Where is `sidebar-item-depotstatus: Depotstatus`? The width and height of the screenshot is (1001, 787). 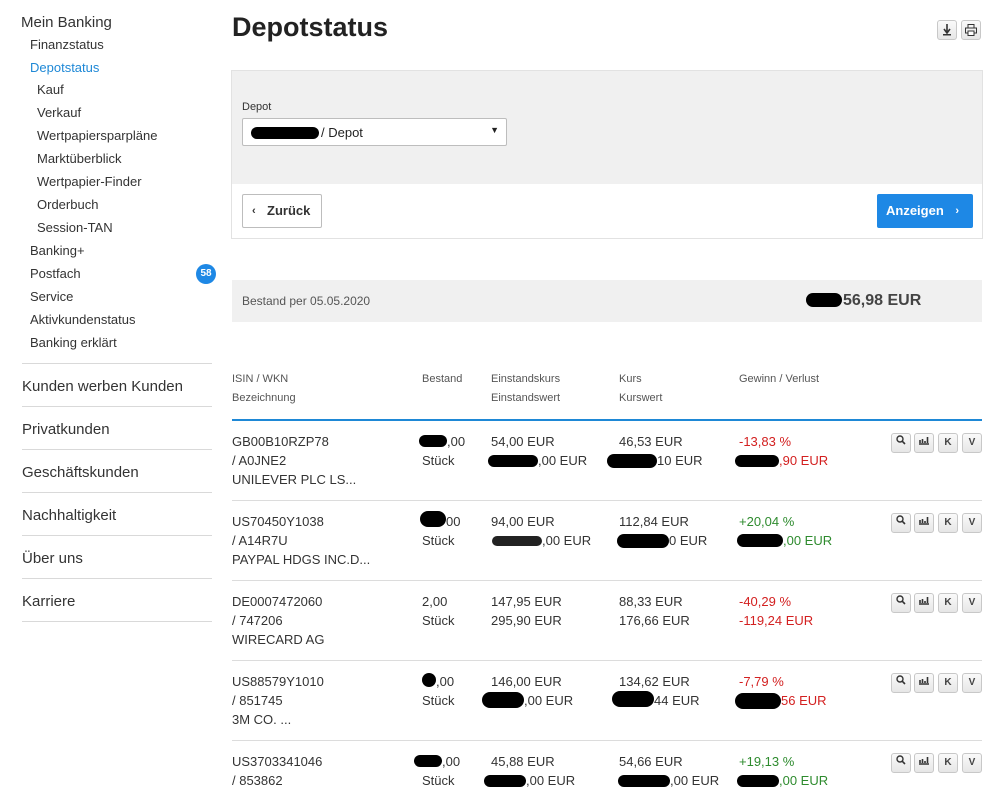
sidebar-item-depotstatus: Depotstatus is located at coordinates (64, 67).